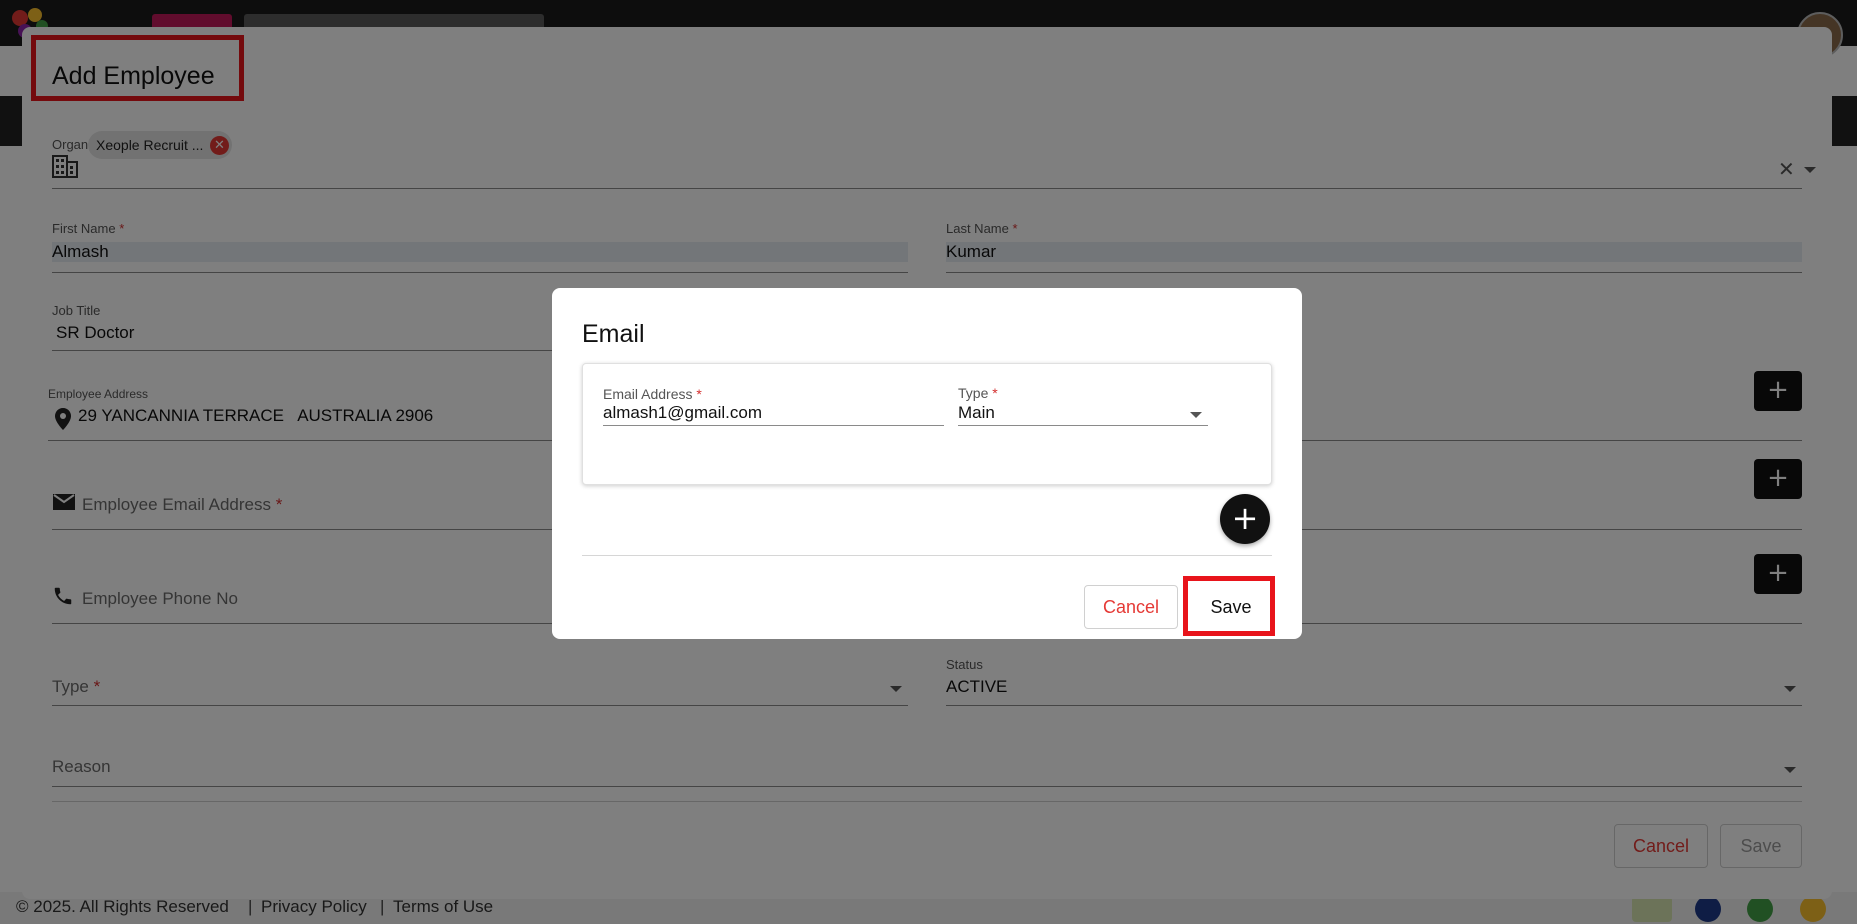 This screenshot has width=1857, height=924. Describe the element at coordinates (1229, 606) in the screenshot. I see `save-highlight-box` at that location.